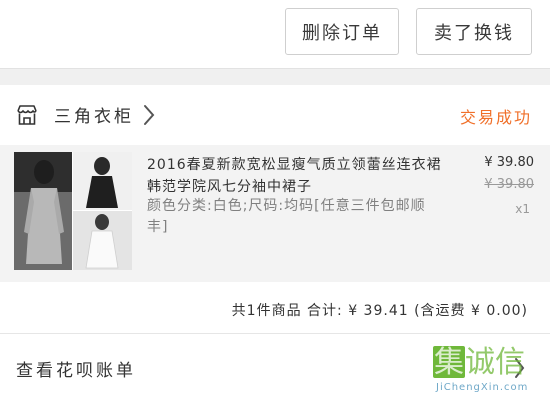 This screenshot has width=550, height=401. What do you see at coordinates (495, 117) in the screenshot?
I see `order-status: 交易成功` at bounding box center [495, 117].